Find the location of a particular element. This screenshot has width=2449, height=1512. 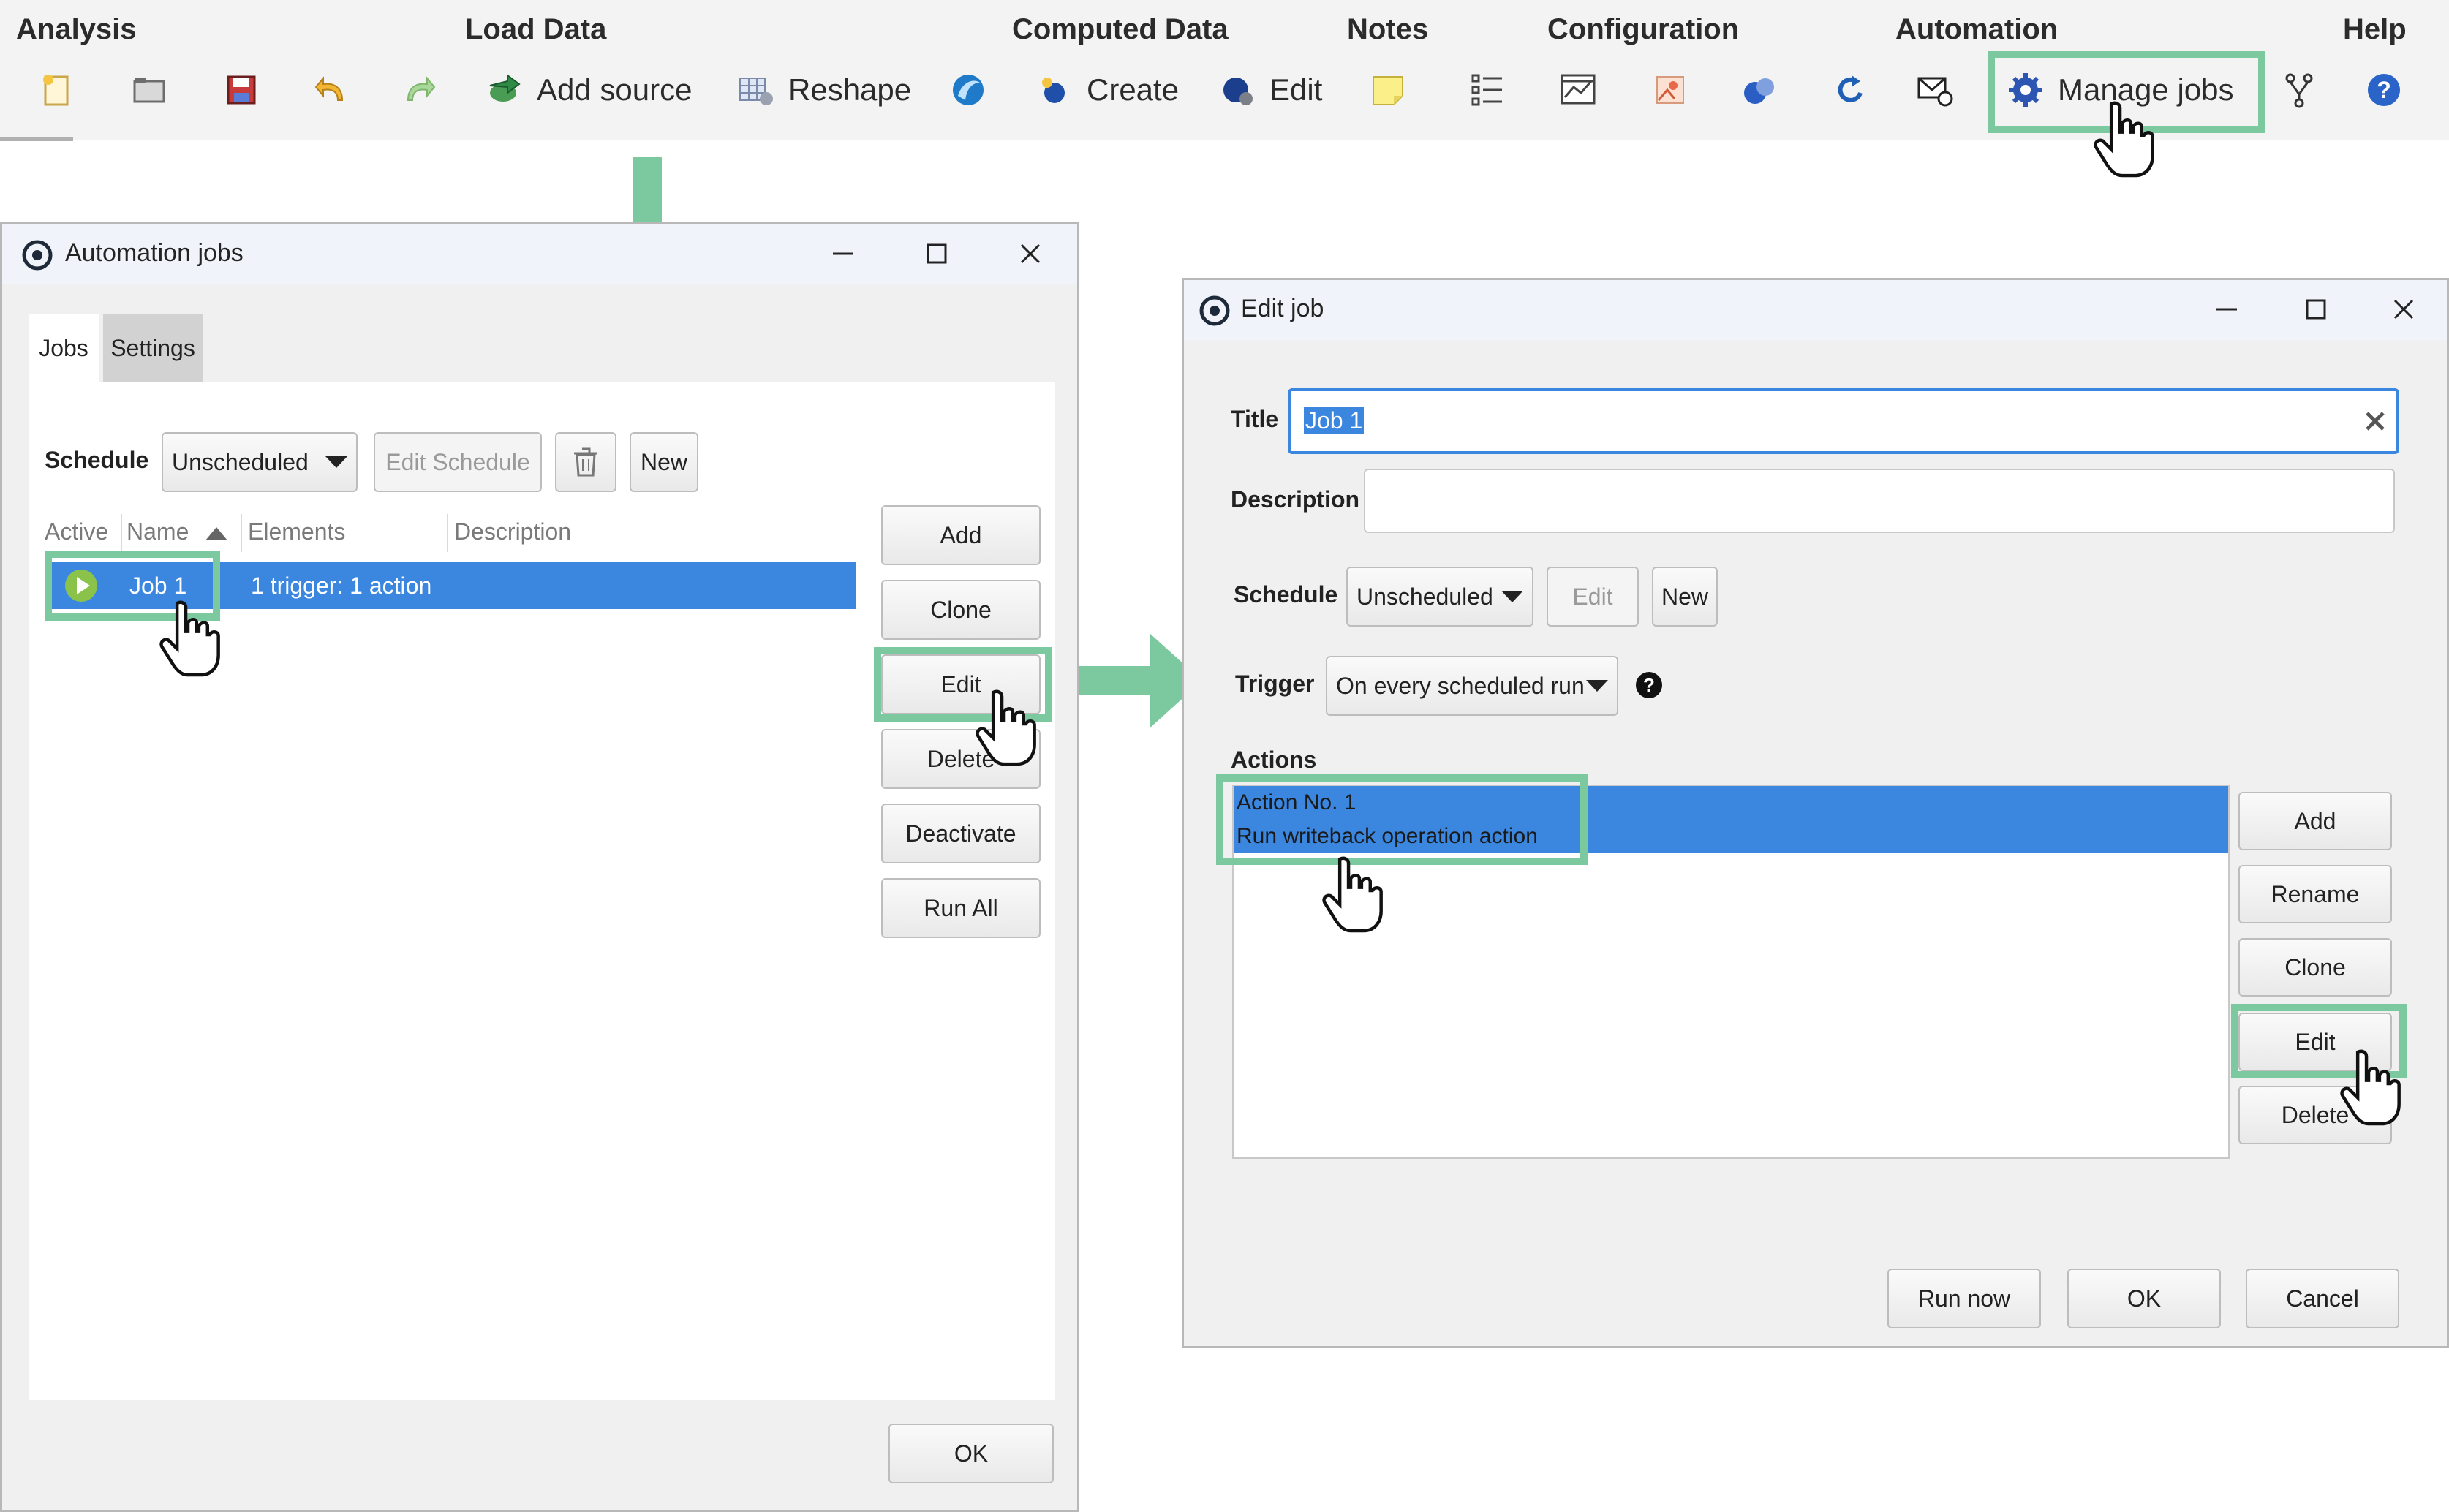

tab-jobs: Jobs is located at coordinates (64, 348).